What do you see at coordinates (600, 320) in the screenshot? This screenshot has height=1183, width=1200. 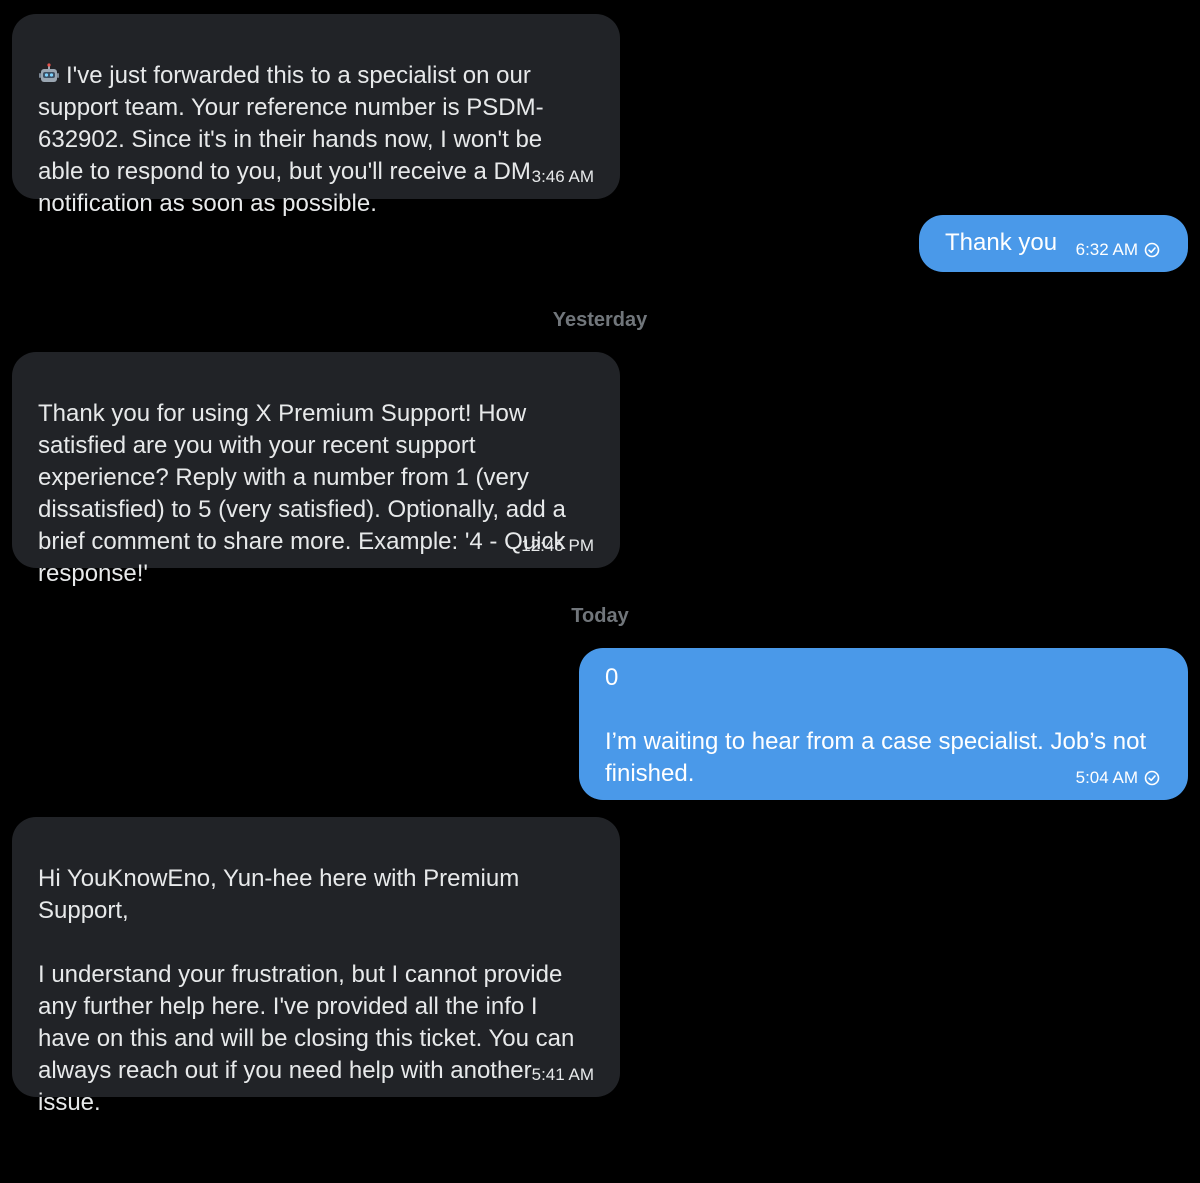 I see `date-divider-yesterday: Yesterday` at bounding box center [600, 320].